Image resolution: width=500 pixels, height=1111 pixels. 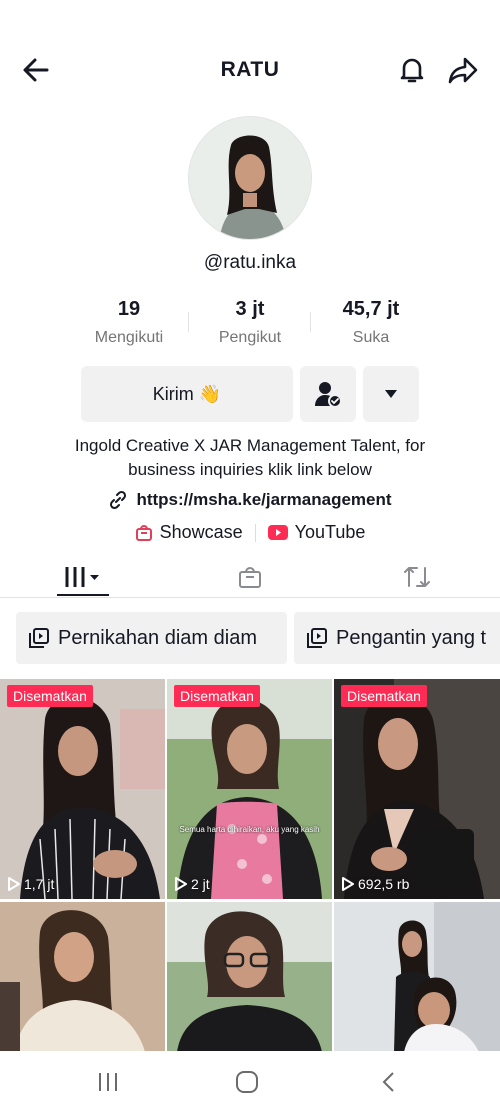 I want to click on video-thumbnail: Disematkan 692,5 rb, so click(x=417, y=789).